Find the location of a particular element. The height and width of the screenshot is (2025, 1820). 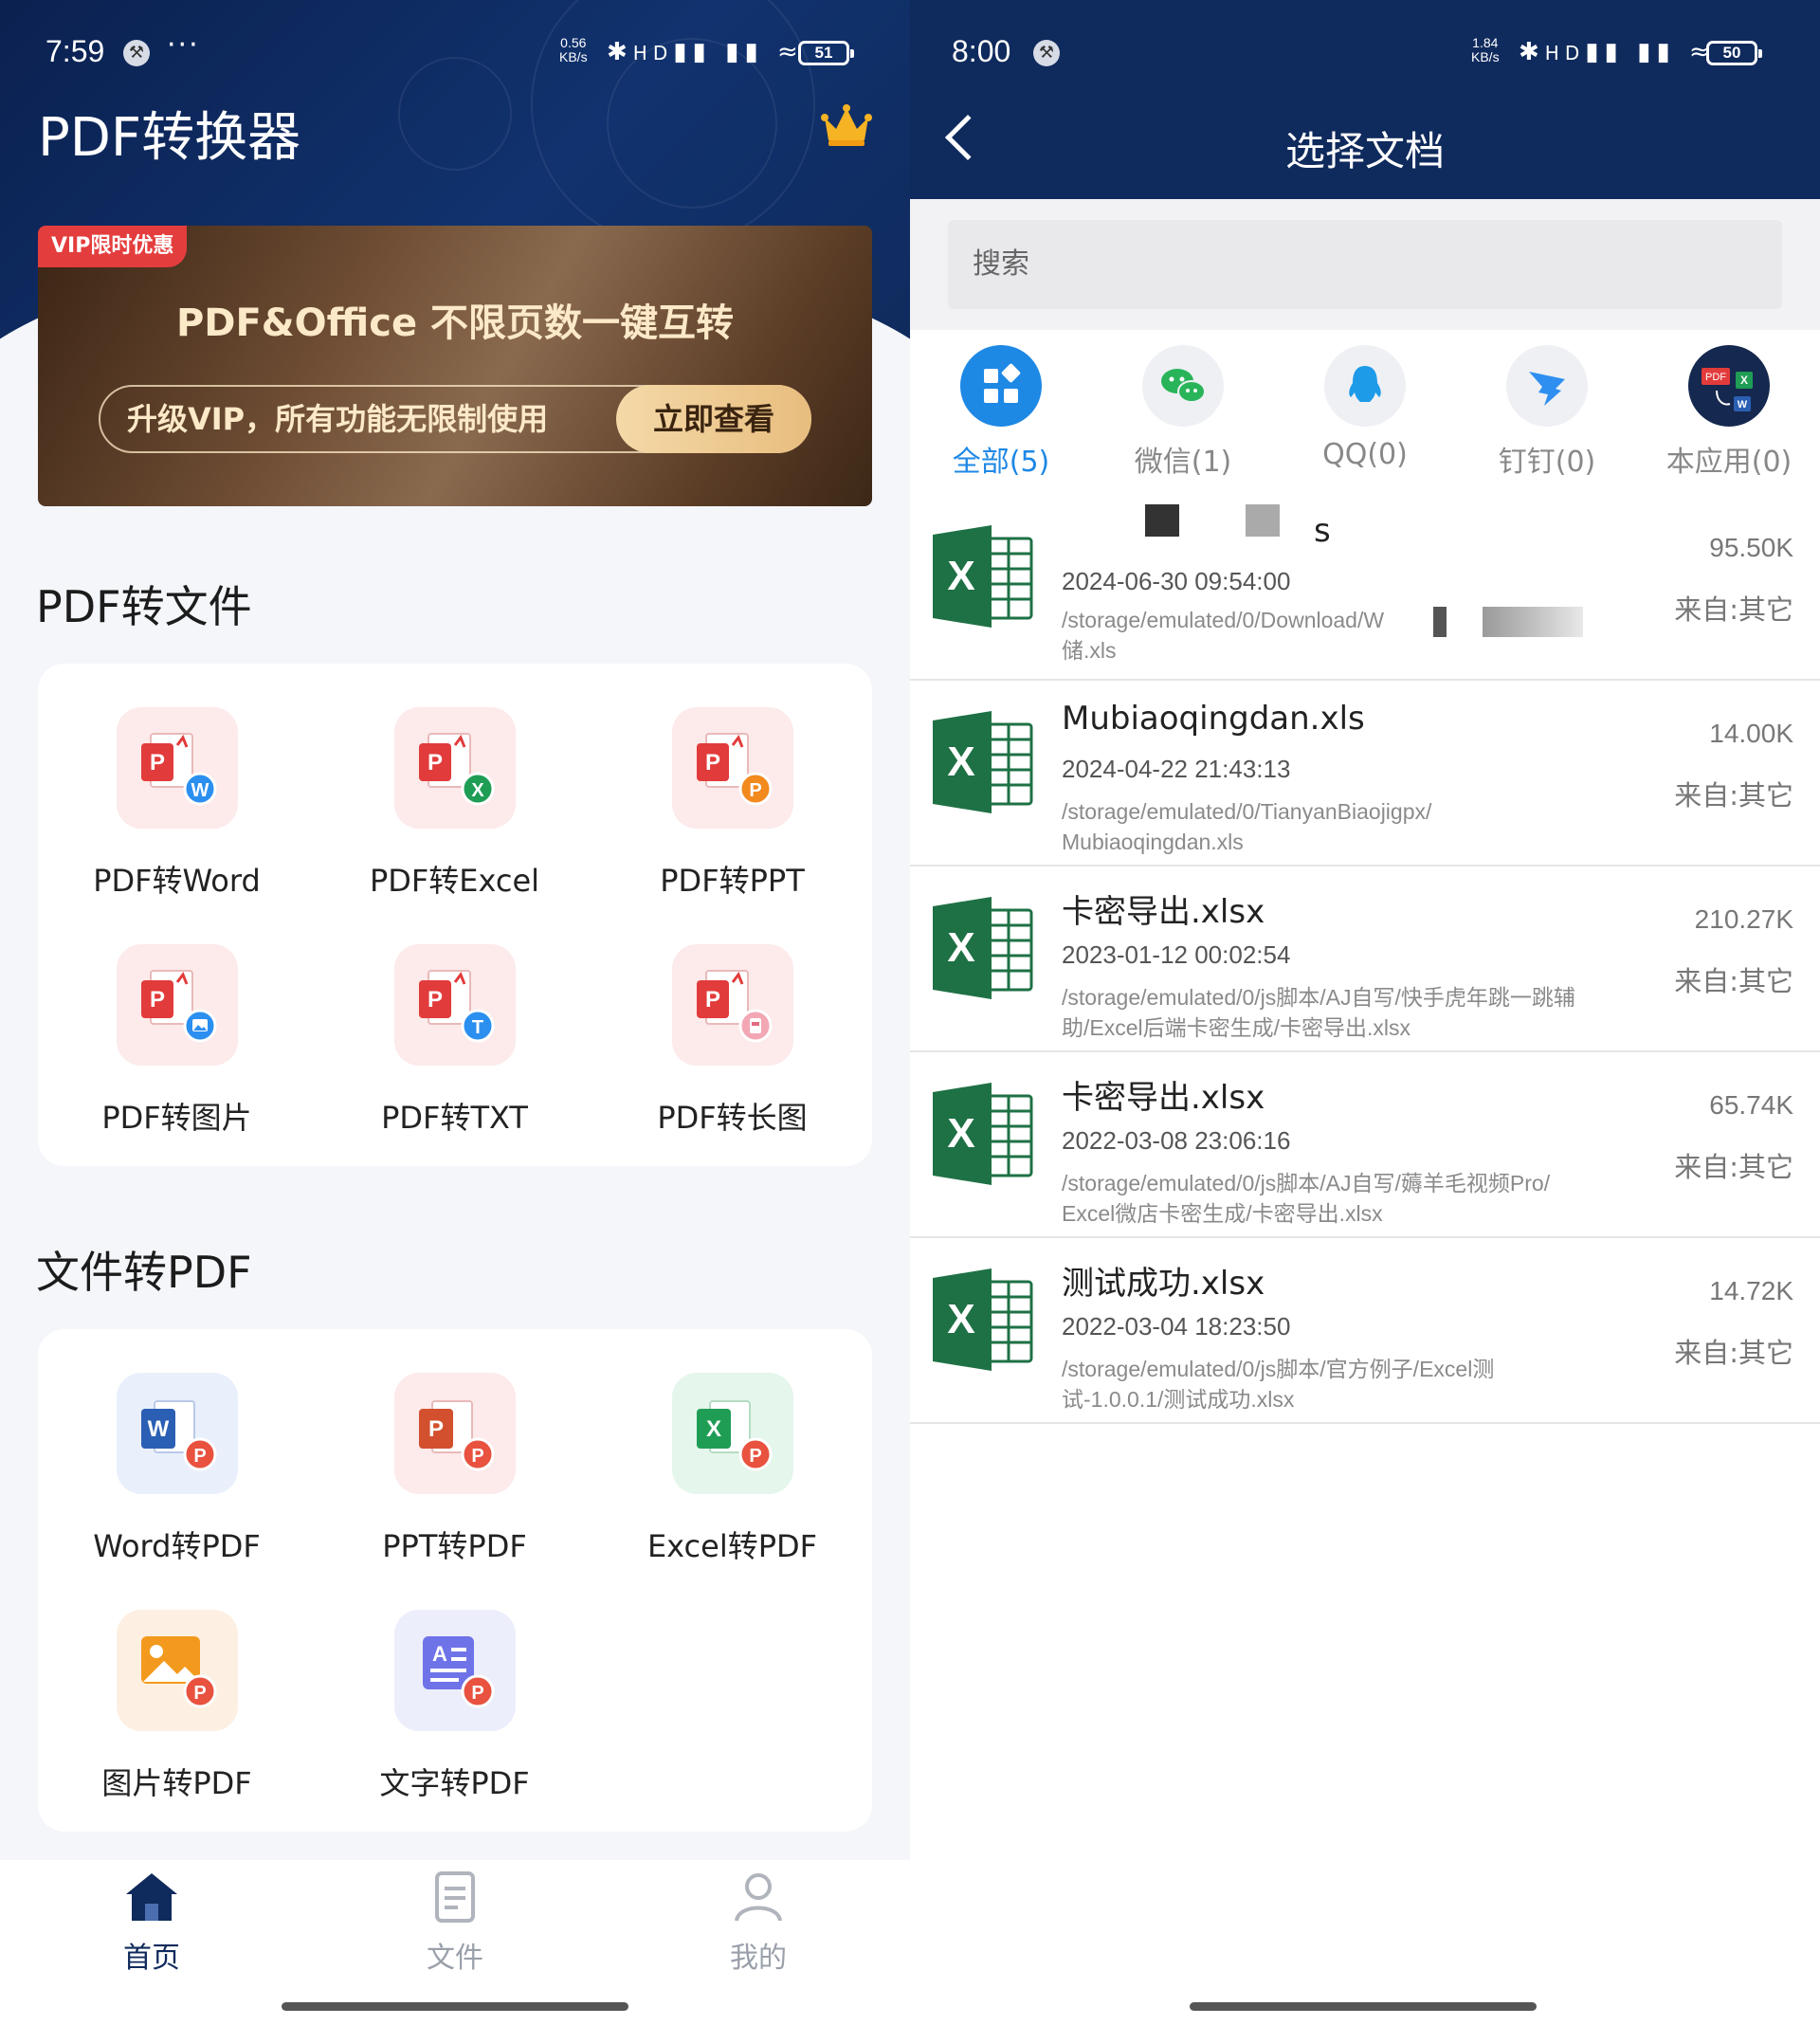

file-size: 14.00K is located at coordinates (1751, 733).